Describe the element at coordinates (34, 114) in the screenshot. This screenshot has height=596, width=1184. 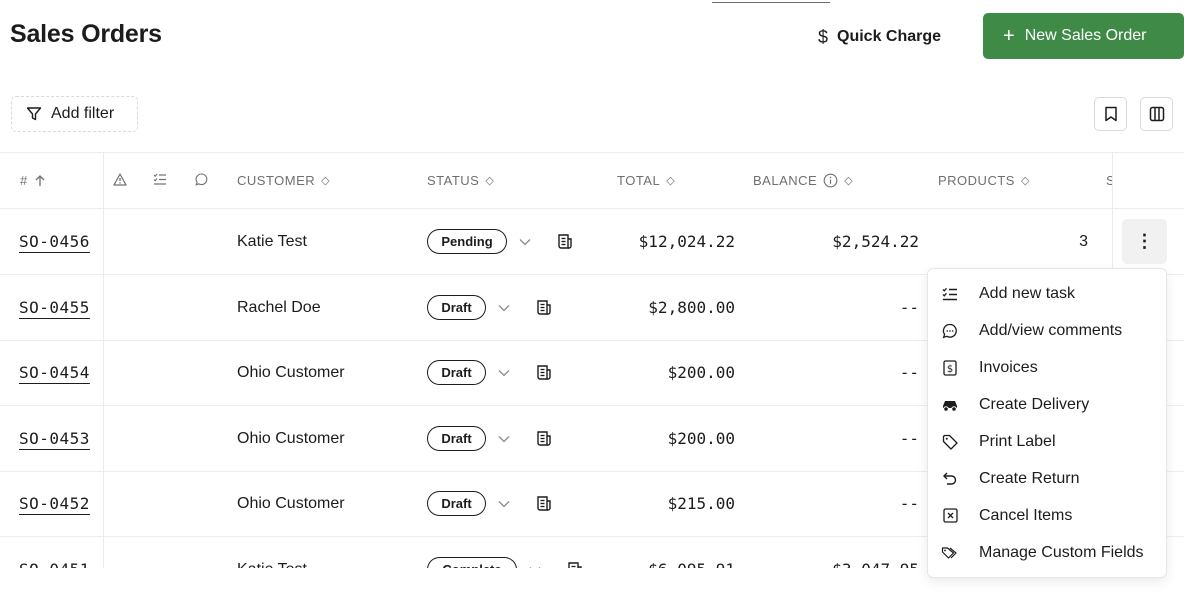
I see `filter-icon` at that location.